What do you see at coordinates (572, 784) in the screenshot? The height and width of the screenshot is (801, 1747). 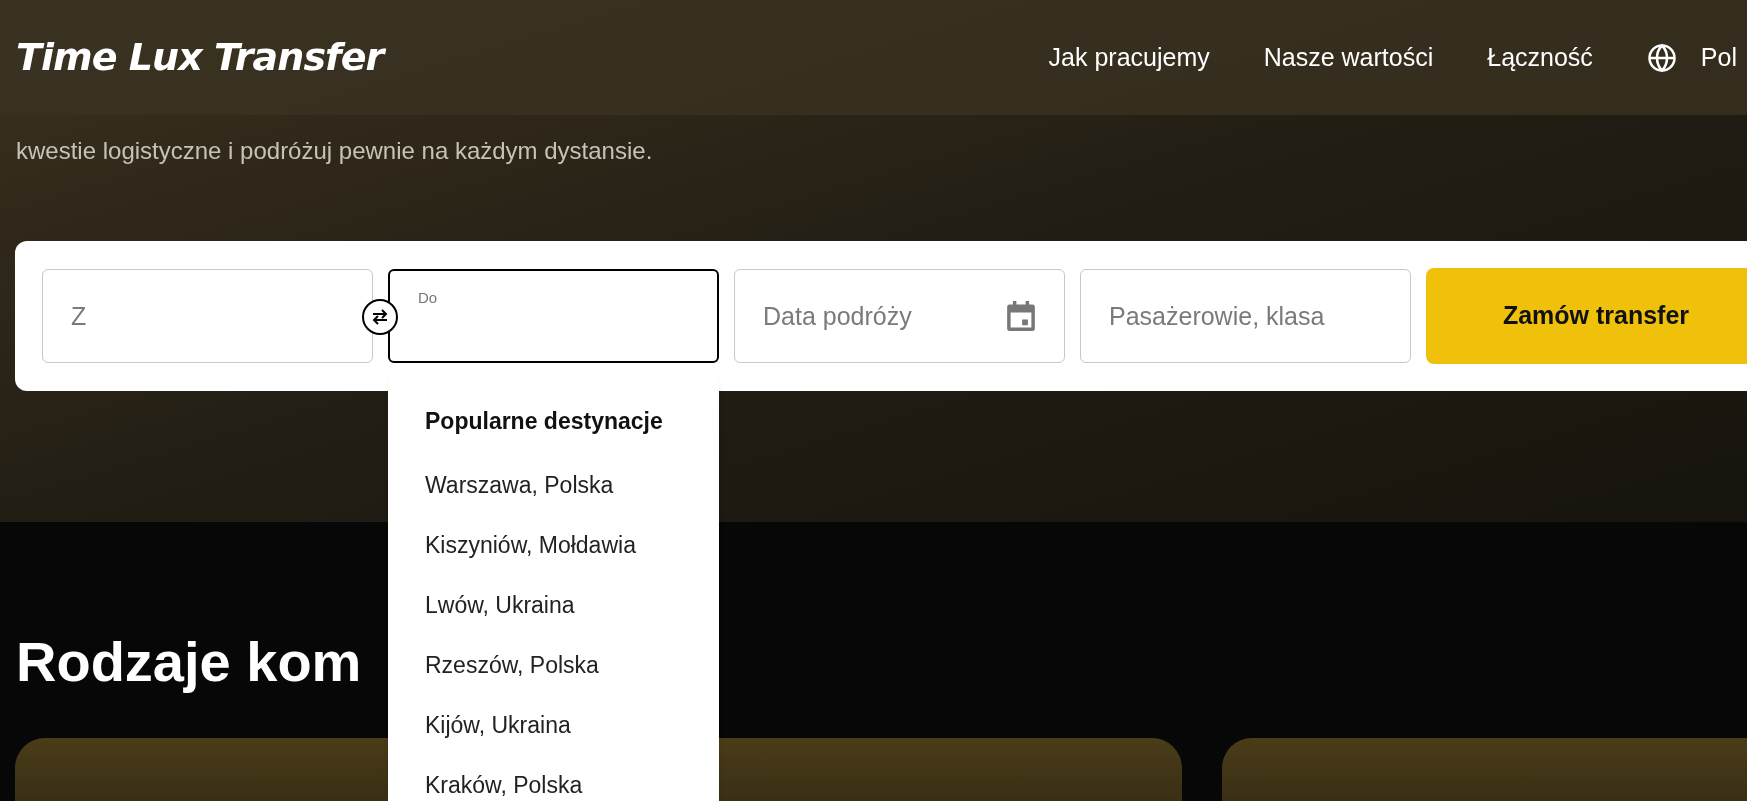 I see `destination-option: Kraków, Polska` at bounding box center [572, 784].